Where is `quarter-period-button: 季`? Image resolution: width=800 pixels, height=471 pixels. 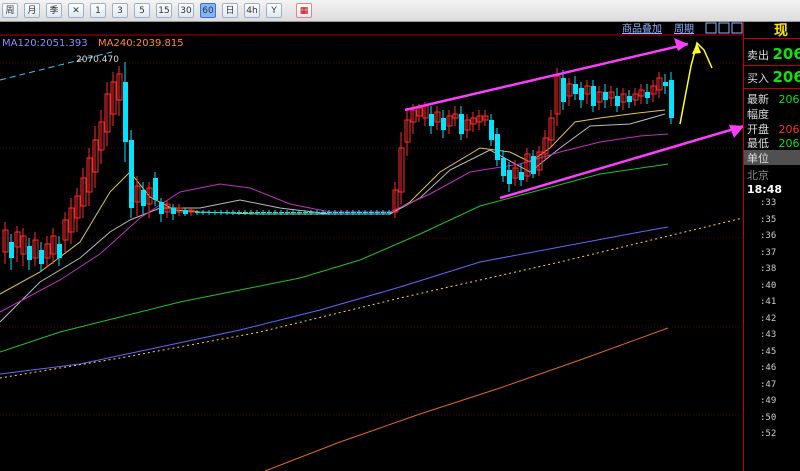 quarter-period-button: 季 is located at coordinates (54, 10).